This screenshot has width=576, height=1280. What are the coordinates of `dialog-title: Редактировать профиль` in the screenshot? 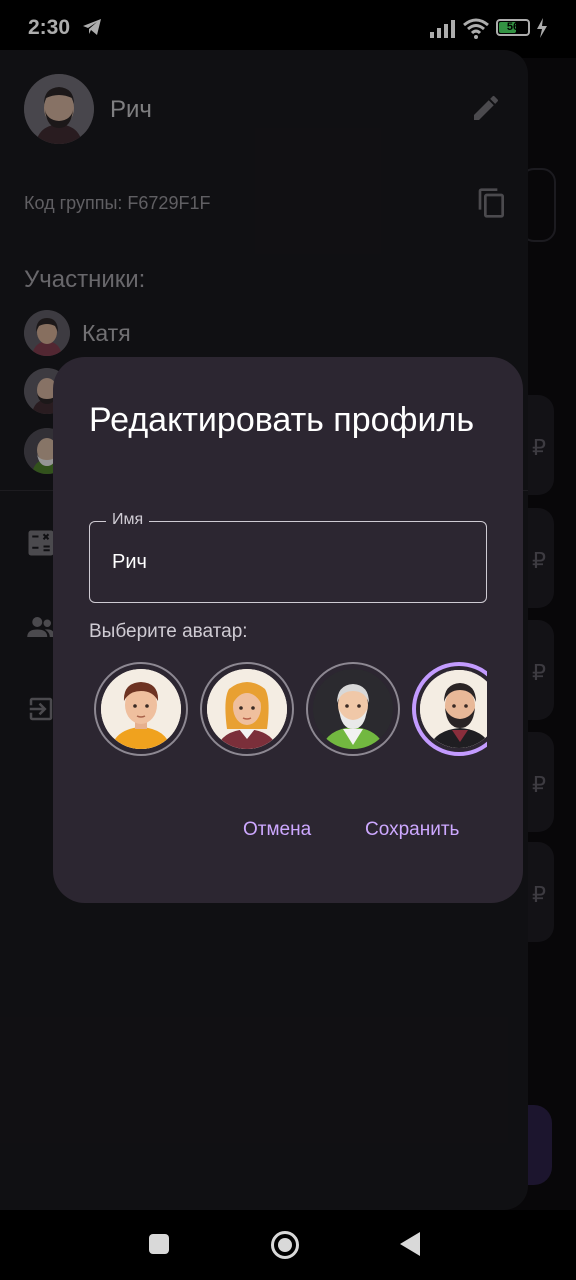 It's located at (282, 420).